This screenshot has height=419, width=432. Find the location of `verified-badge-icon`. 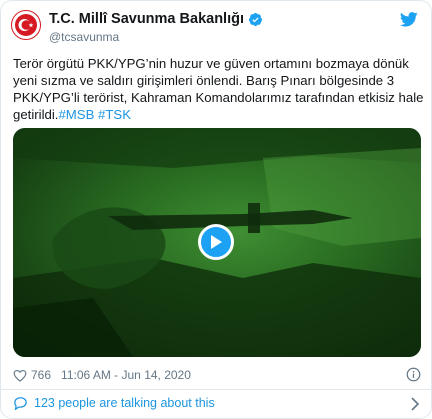

verified-badge-icon is located at coordinates (255, 19).